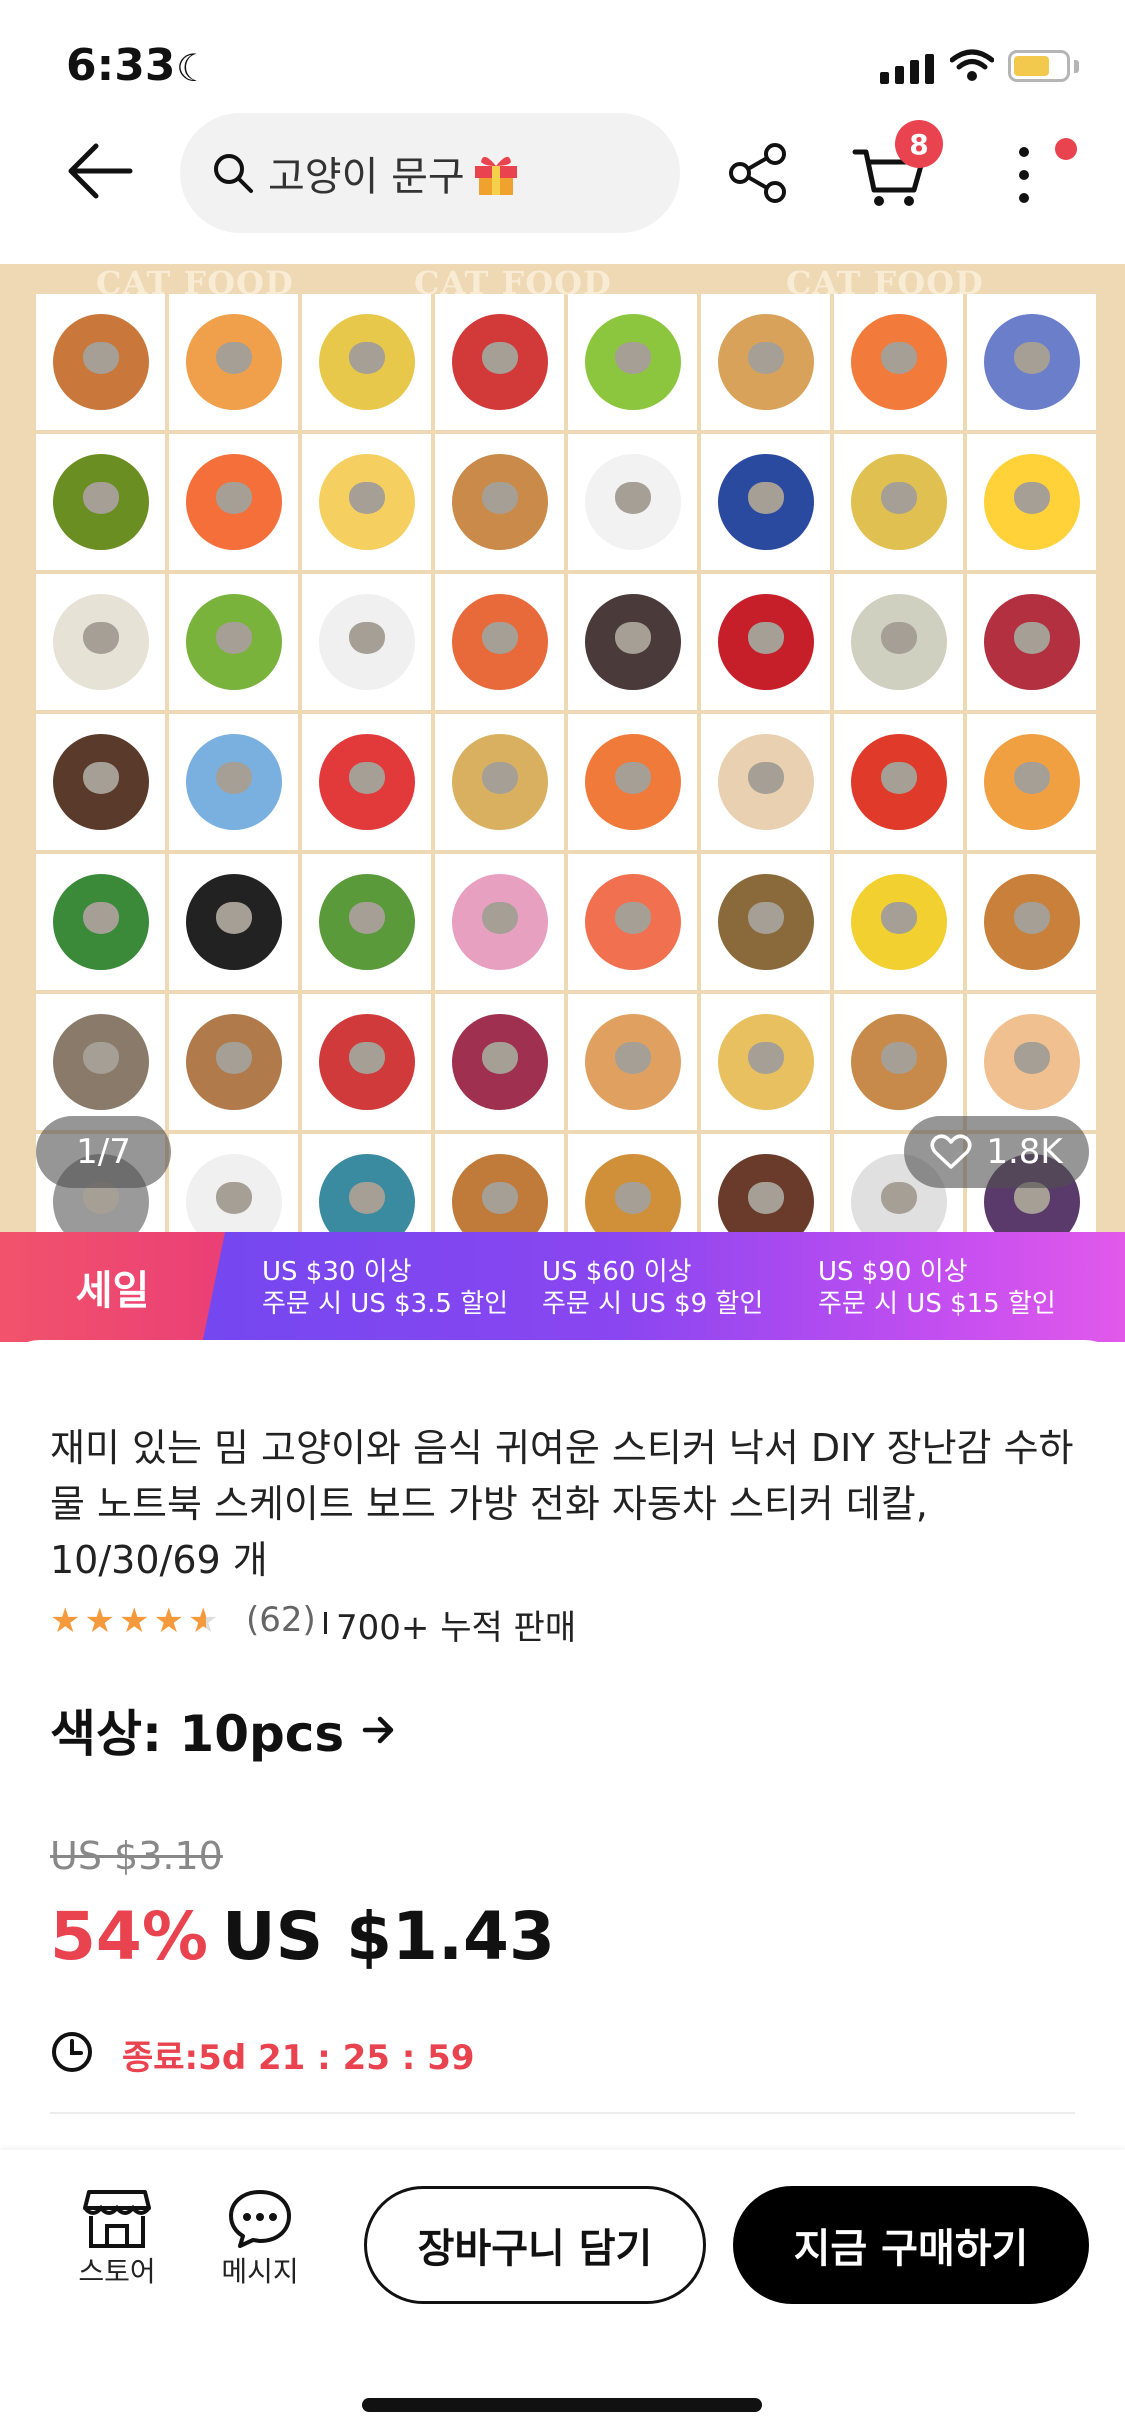 The width and height of the screenshot is (1125, 2436). I want to click on review-count: (62), so click(281, 1620).